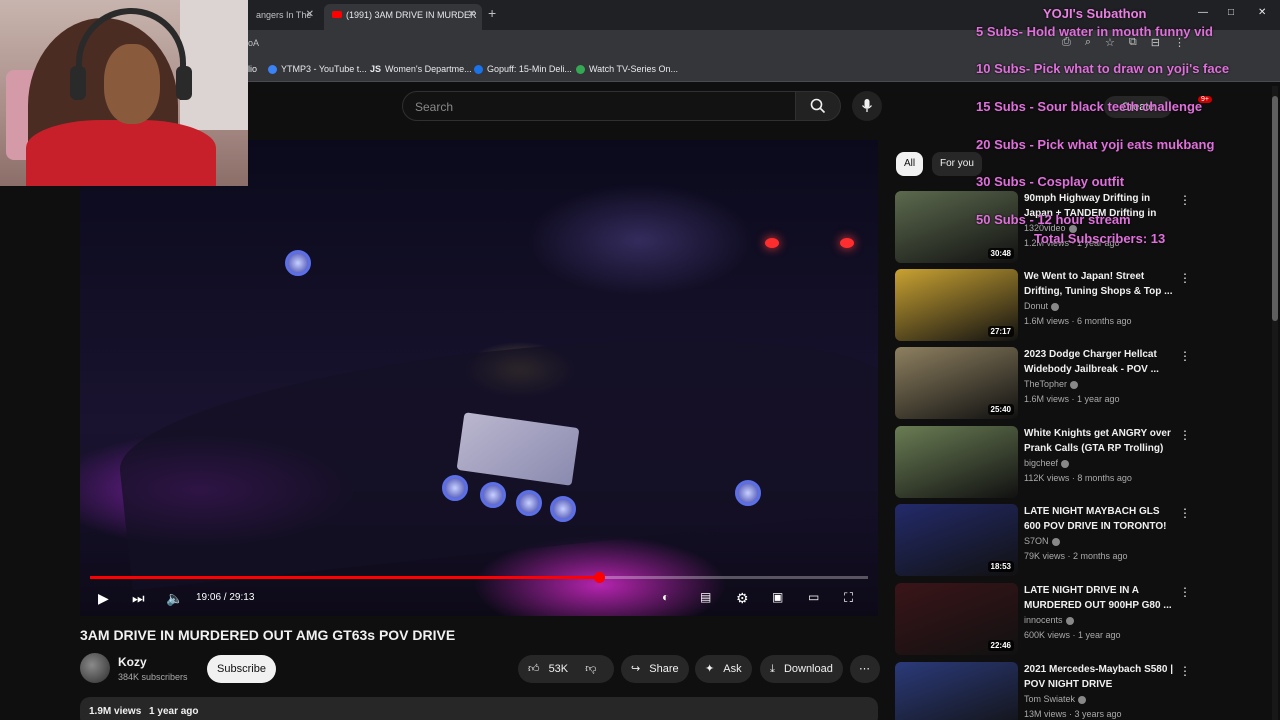 The image size is (1280, 720). Describe the element at coordinates (1275, 208) in the screenshot. I see `scrollbar-thumb` at that location.